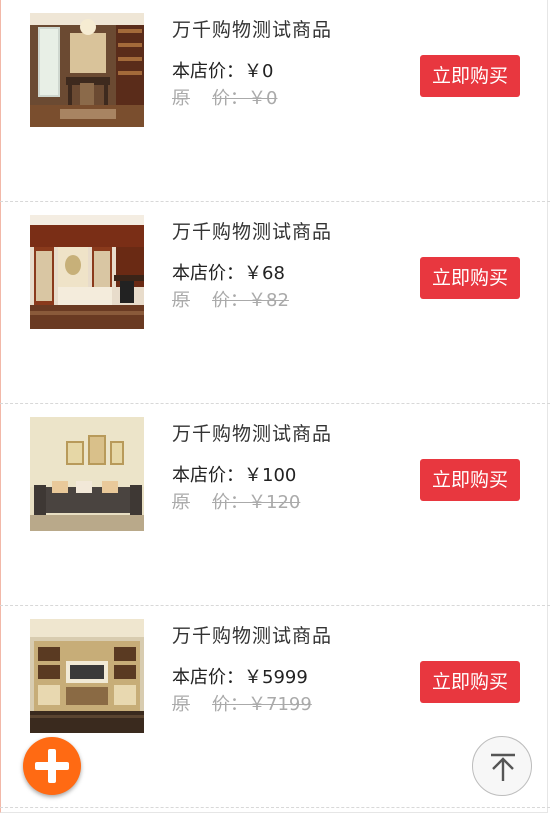 This screenshot has width=550, height=815. I want to click on original-price-value: ￥120, so click(274, 502).